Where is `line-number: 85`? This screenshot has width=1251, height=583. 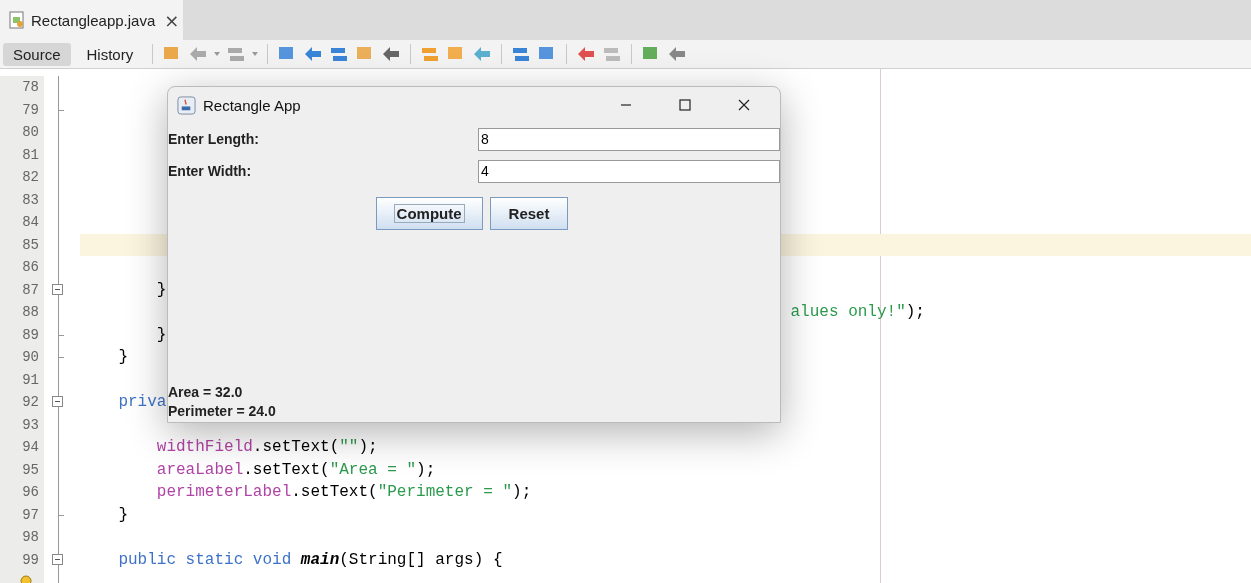 line-number: 85 is located at coordinates (30, 244).